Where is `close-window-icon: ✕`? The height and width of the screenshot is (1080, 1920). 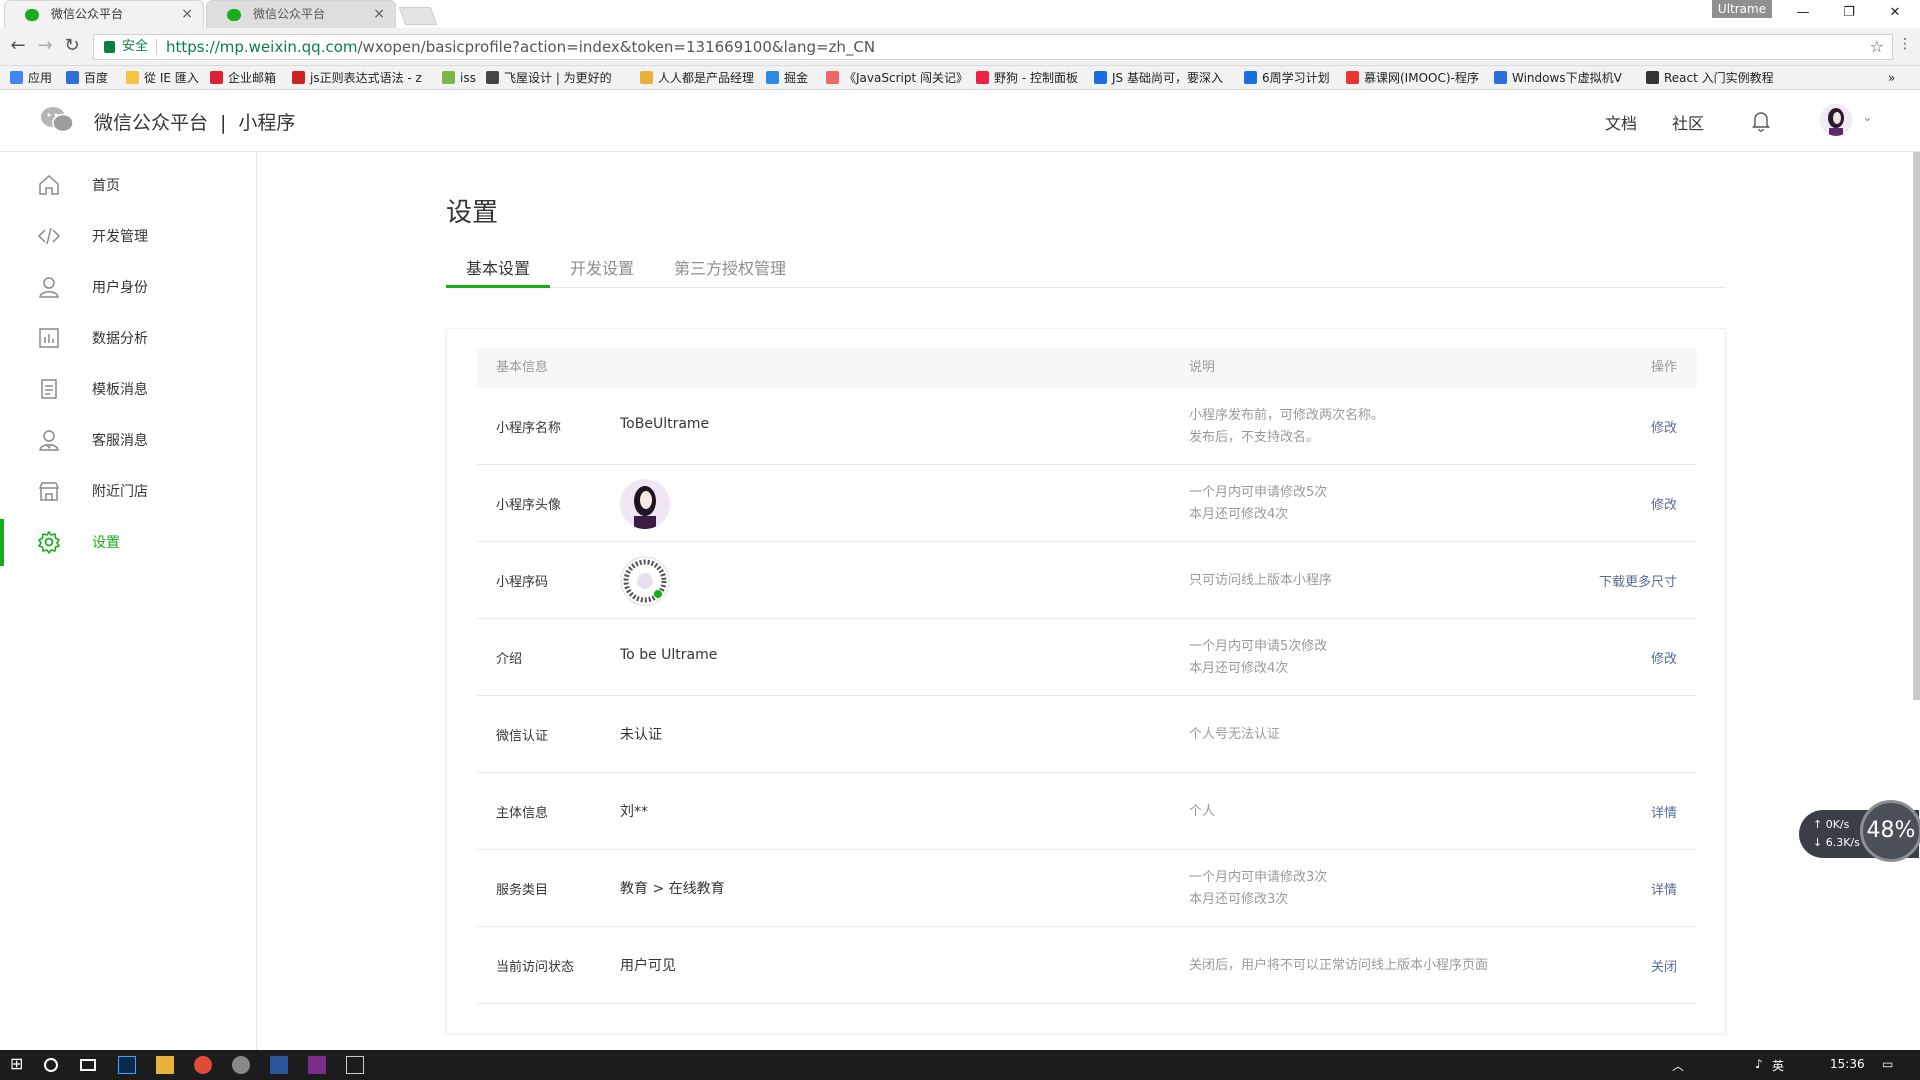 close-window-icon: ✕ is located at coordinates (1895, 13).